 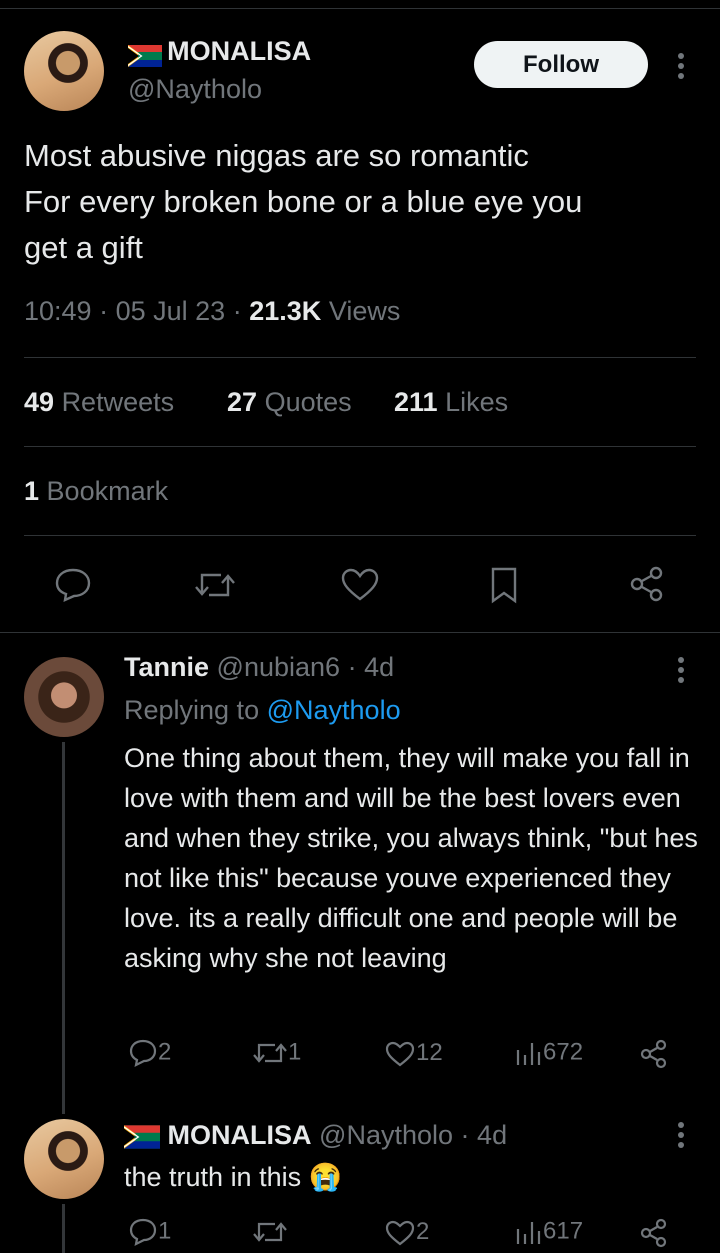 I want to click on likes-count: 211, so click(x=416, y=402).